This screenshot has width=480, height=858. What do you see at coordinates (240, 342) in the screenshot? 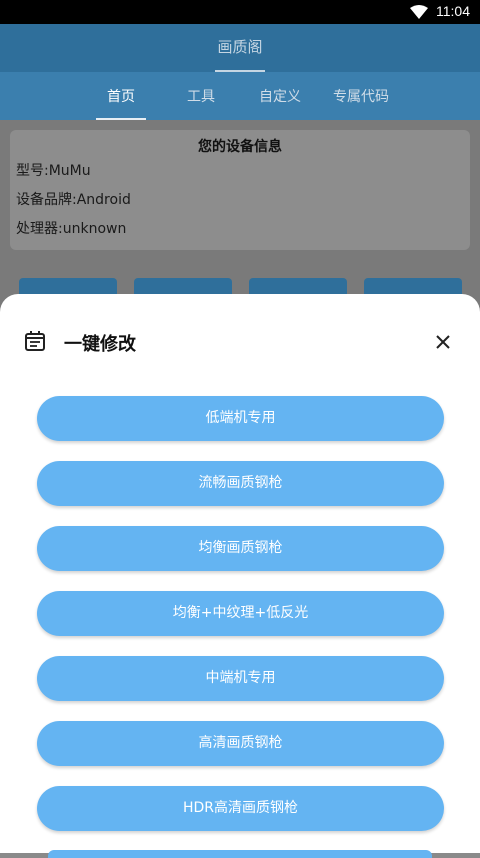
I see `sheet-header: 一键修改` at bounding box center [240, 342].